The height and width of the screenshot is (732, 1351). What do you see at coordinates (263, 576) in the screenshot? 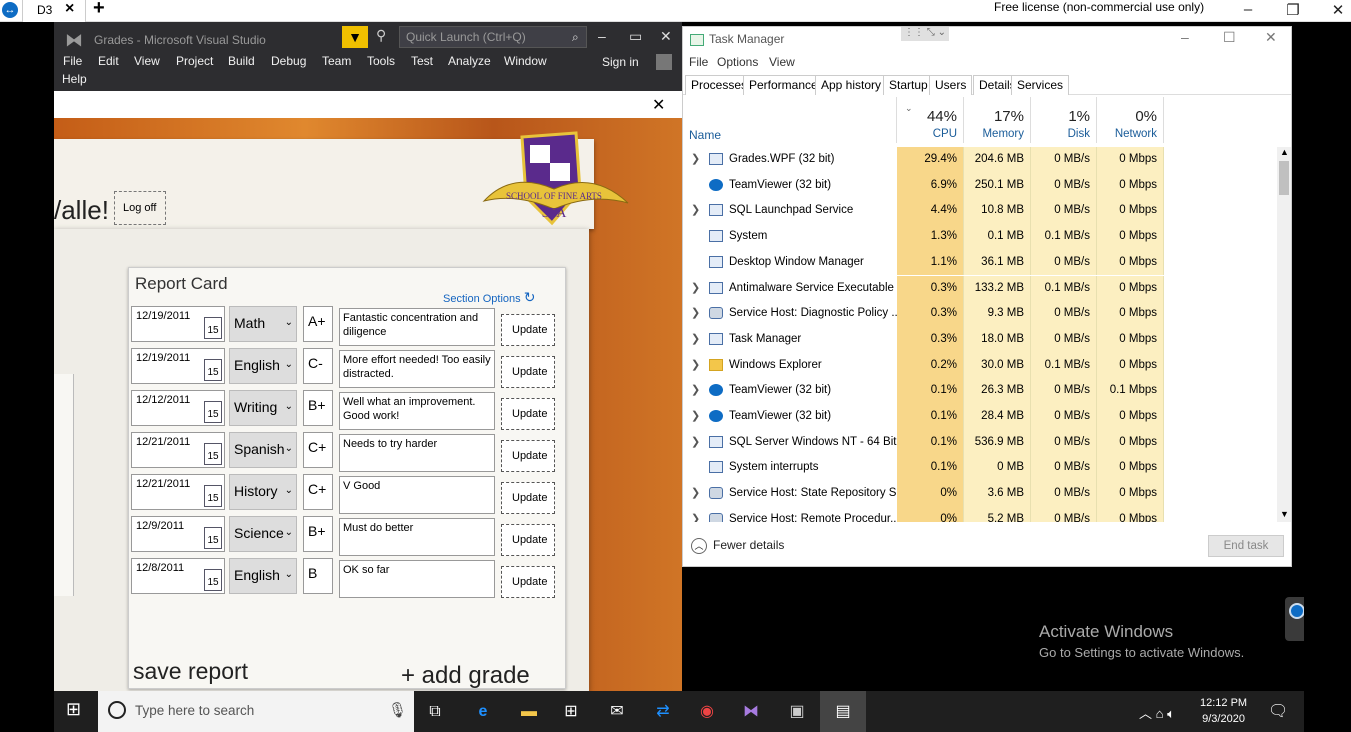
I see `subject-dropdown: English ⌄` at bounding box center [263, 576].